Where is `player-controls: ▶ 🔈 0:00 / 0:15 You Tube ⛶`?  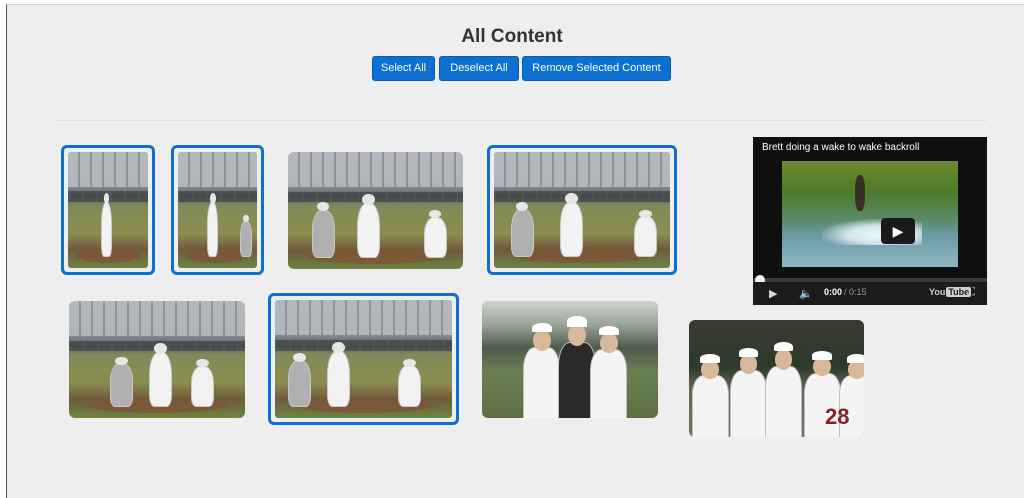 player-controls: ▶ 🔈 0:00 / 0:15 You Tube ⛶ is located at coordinates (870, 293).